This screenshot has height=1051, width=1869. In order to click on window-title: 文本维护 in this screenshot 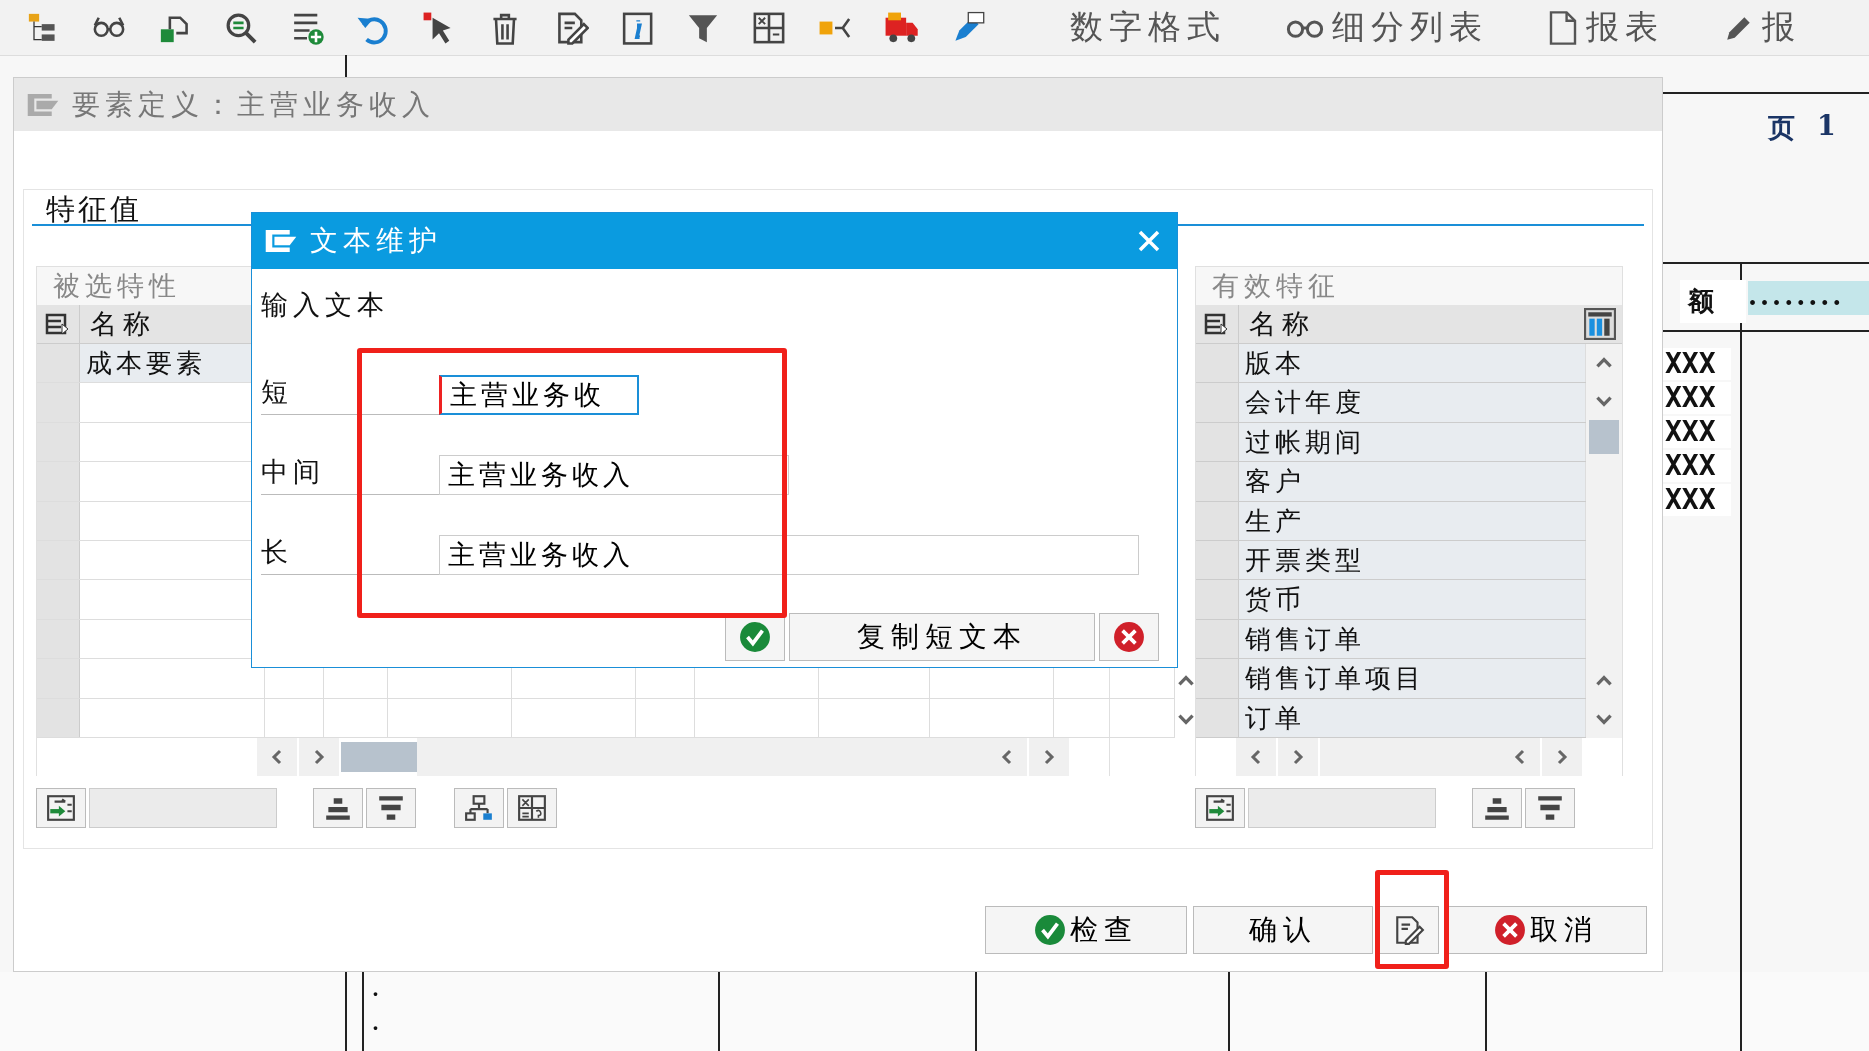, I will do `click(376, 241)`.